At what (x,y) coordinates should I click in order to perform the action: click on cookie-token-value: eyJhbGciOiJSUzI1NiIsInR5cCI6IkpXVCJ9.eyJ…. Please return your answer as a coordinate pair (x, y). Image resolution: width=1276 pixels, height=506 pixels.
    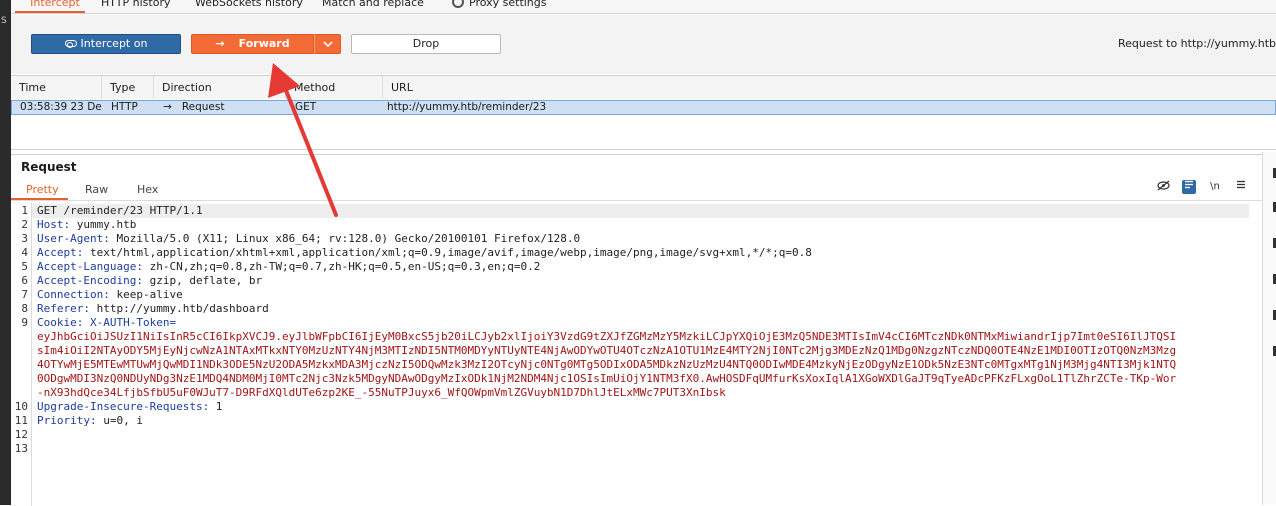
    Looking at the image, I should click on (607, 336).